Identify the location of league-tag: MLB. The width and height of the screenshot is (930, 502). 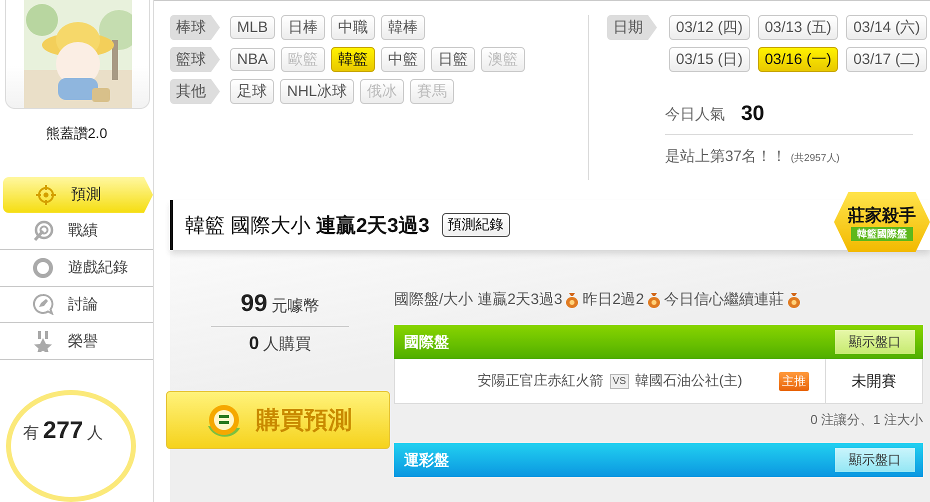
(252, 27).